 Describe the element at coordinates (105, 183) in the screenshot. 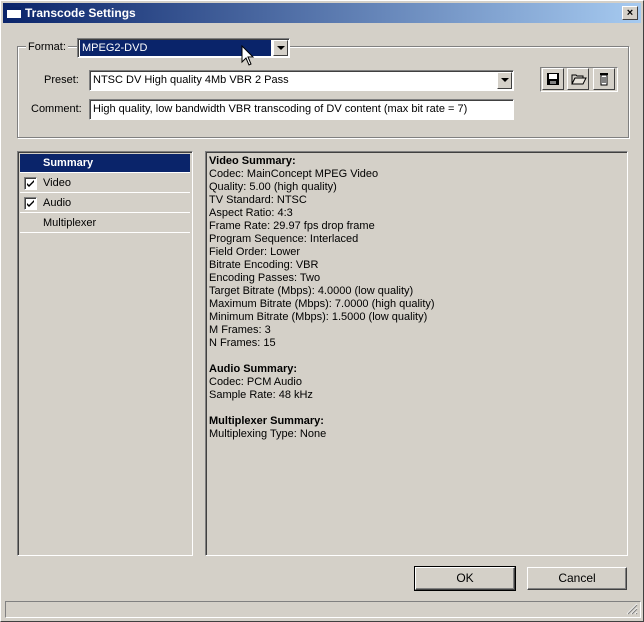

I see `nav-item-video: Video` at that location.